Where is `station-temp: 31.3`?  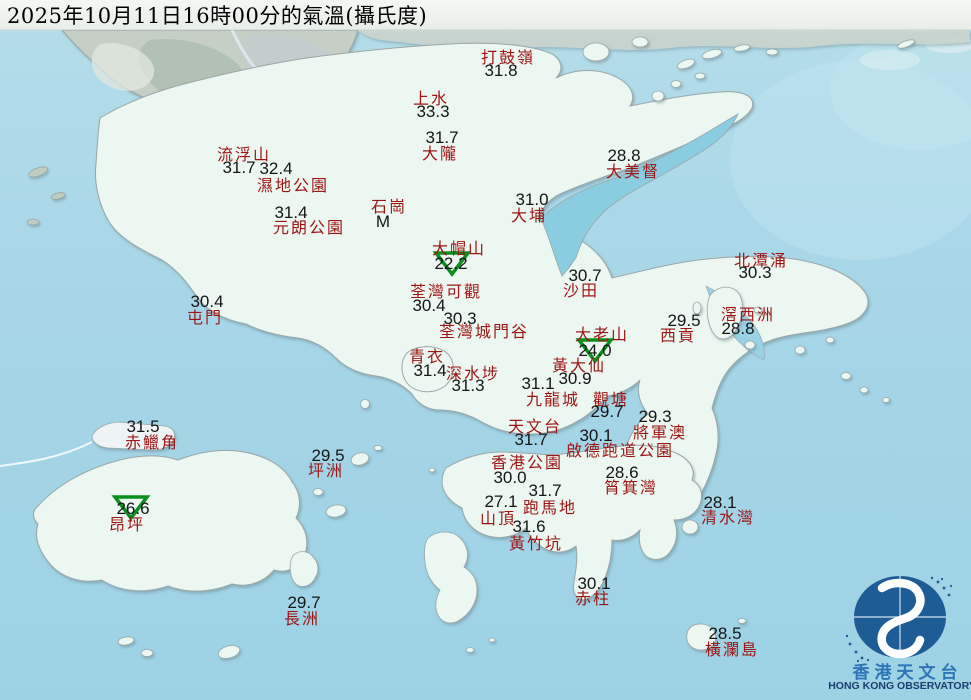
station-temp: 31.3 is located at coordinates (468, 385).